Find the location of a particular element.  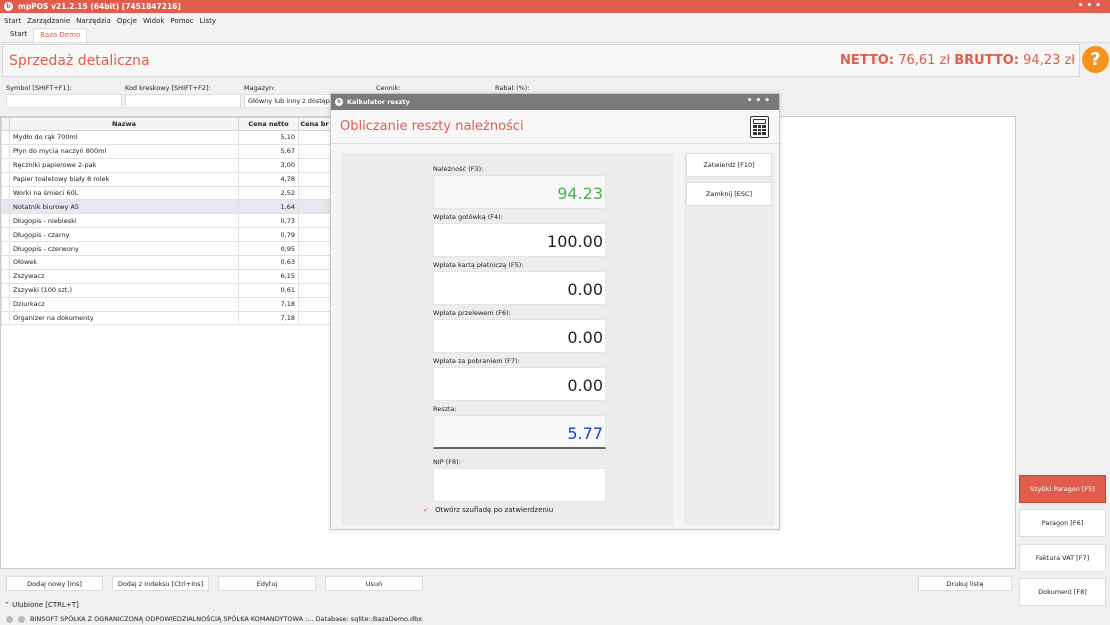

confirm-button: Zatwierdź [F10] is located at coordinates (729, 165).